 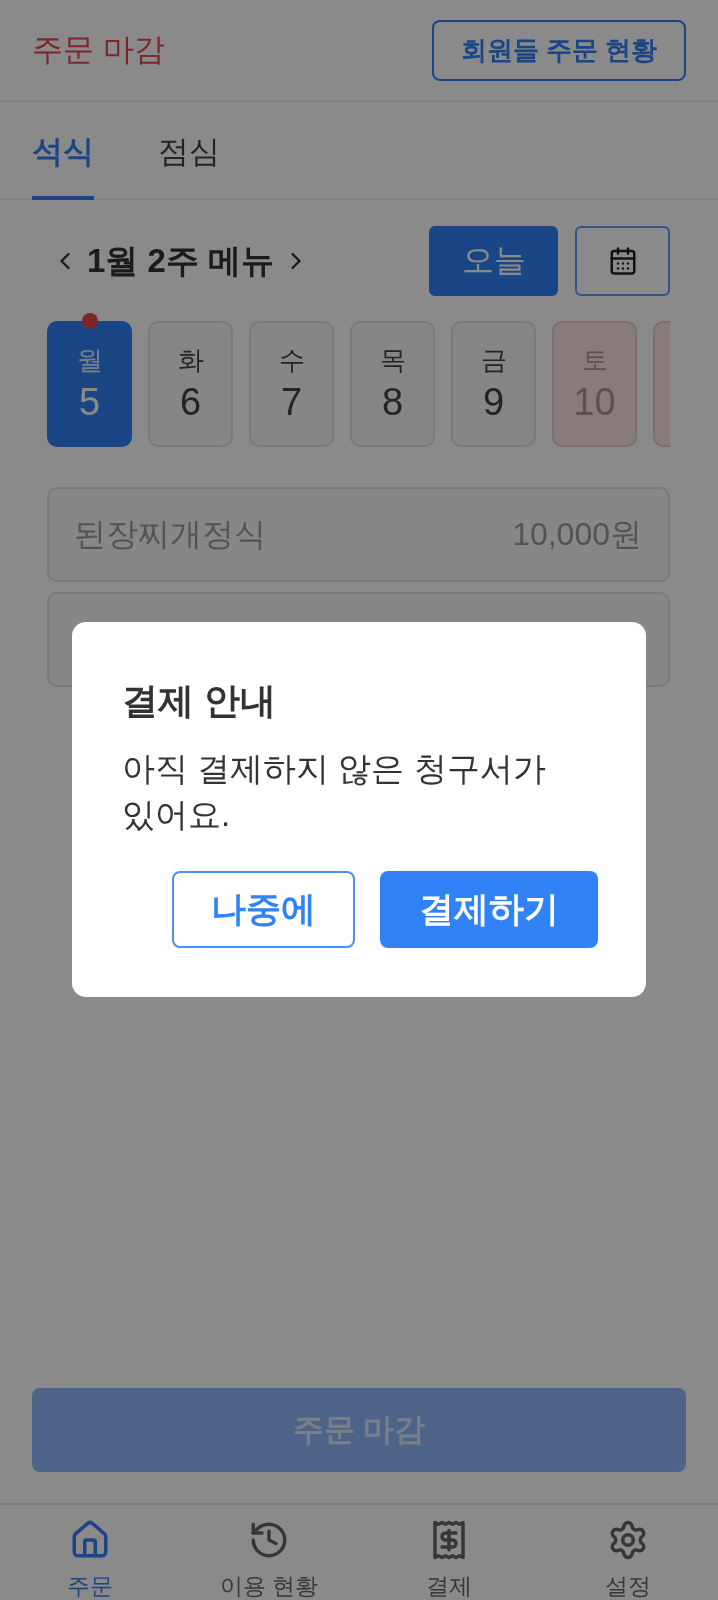 I want to click on calendar-icon, so click(x=622, y=261).